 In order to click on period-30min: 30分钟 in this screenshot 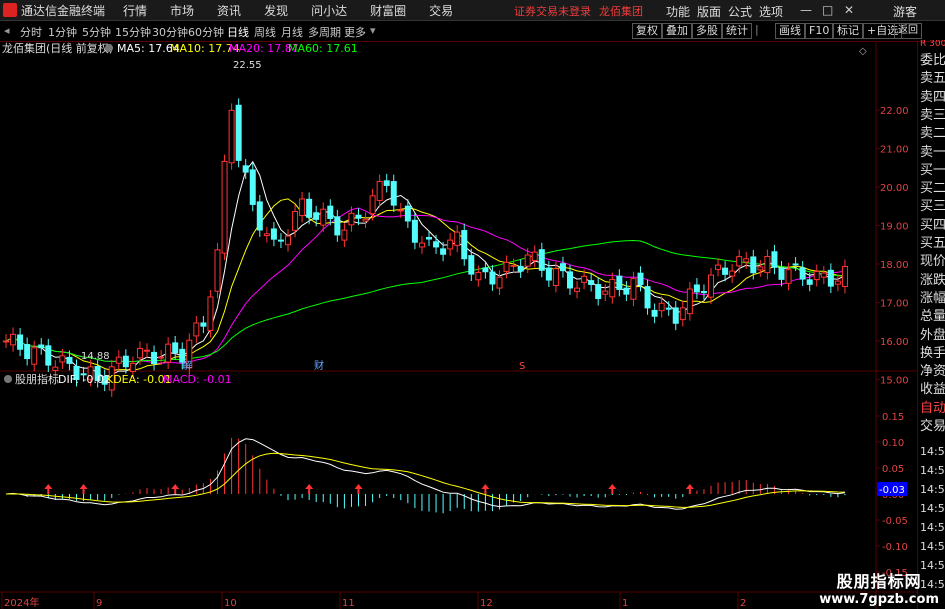, I will do `click(170, 32)`.